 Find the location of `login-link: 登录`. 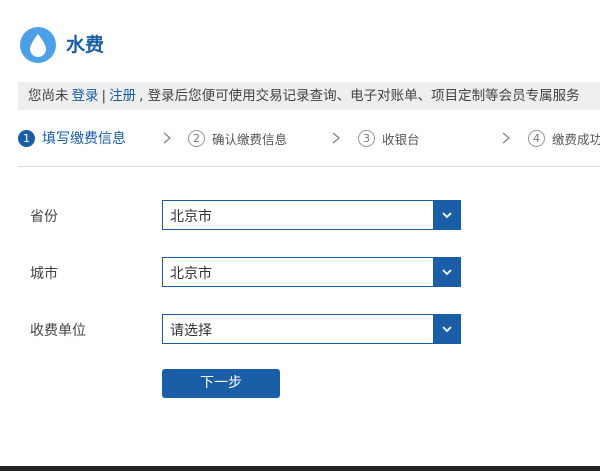

login-link: 登录 is located at coordinates (85, 96).